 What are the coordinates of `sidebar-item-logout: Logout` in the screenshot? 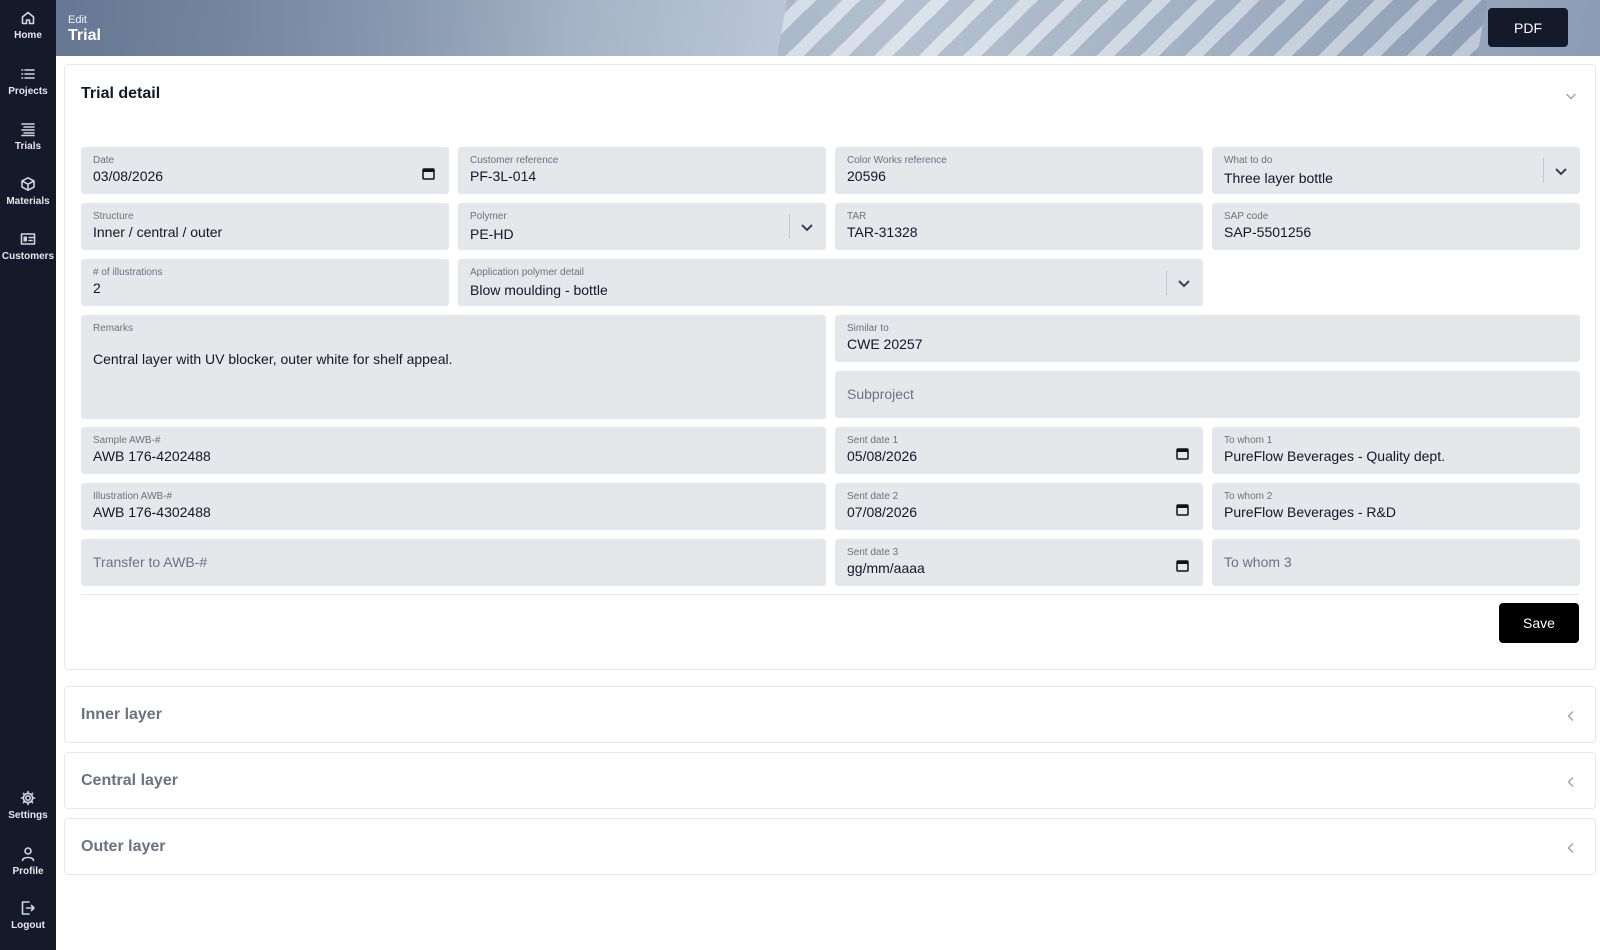 It's located at (28, 915).